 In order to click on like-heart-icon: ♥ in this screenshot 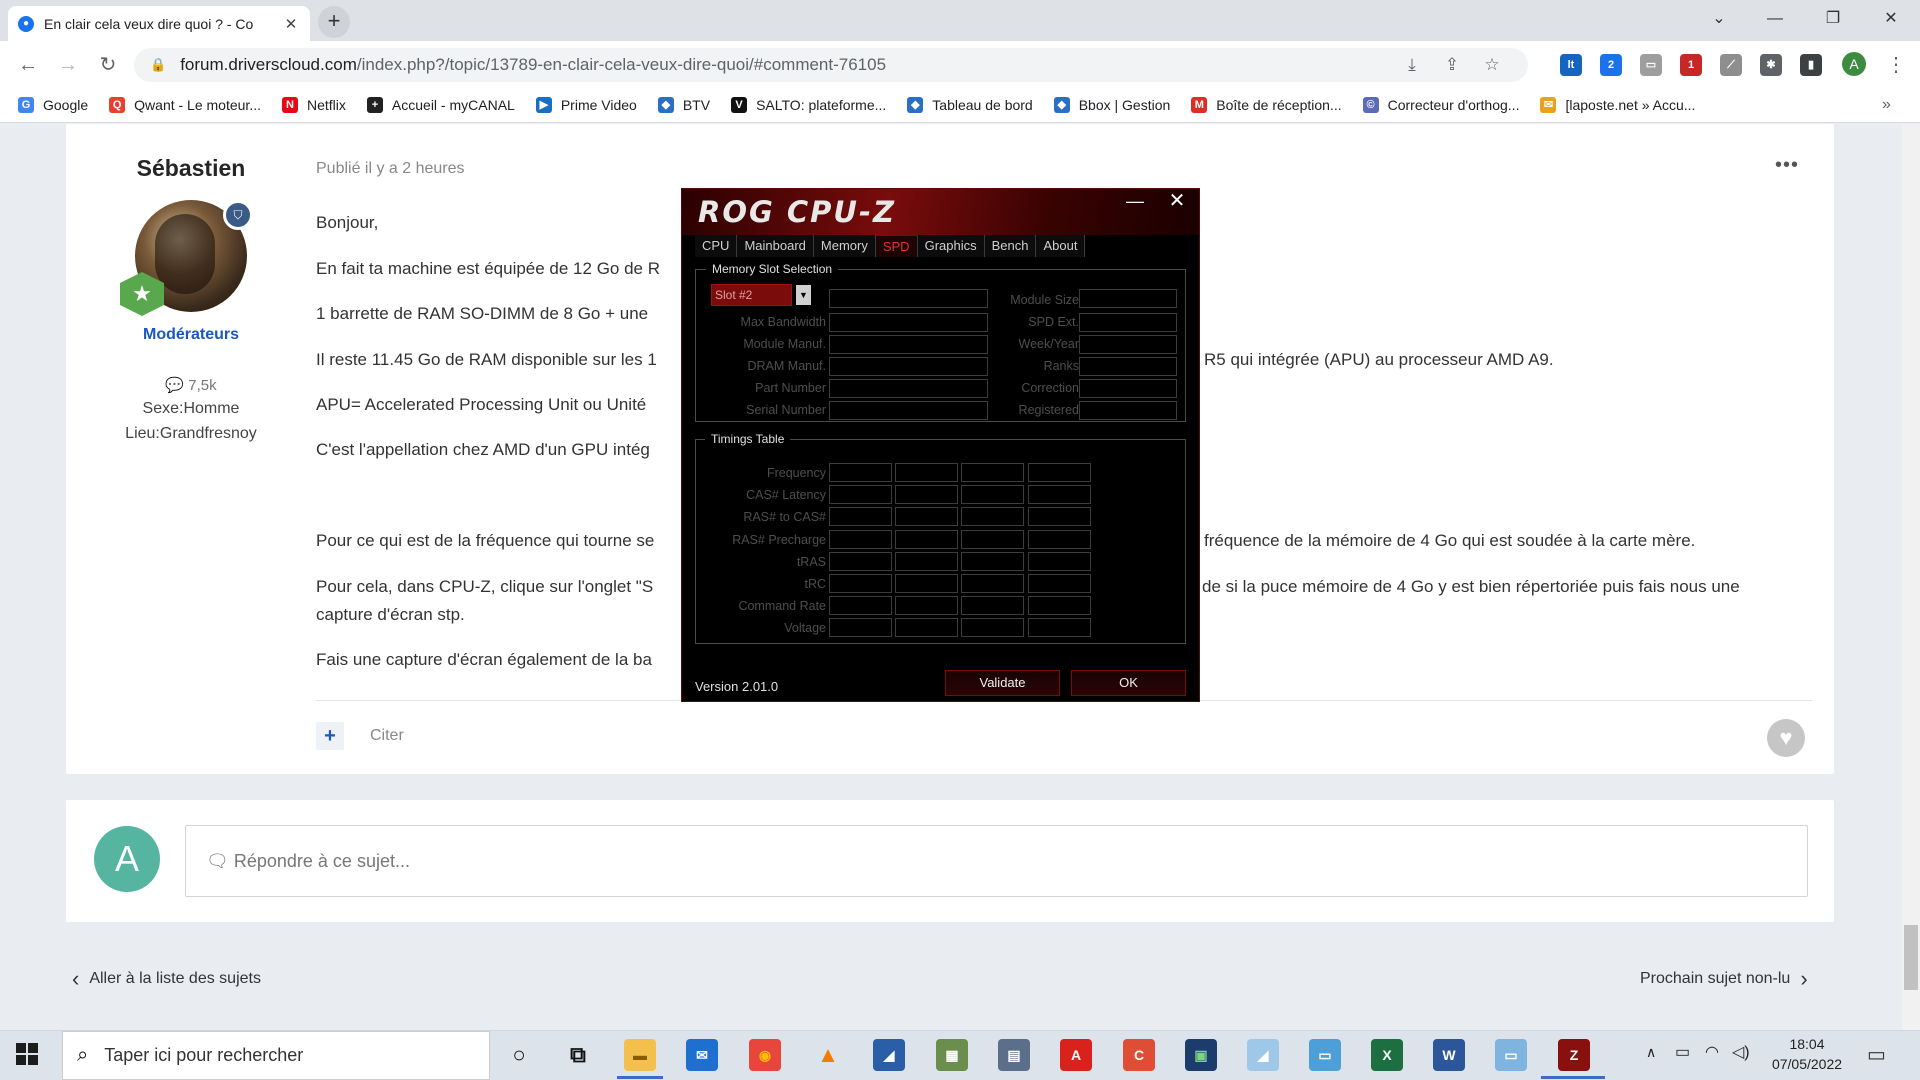, I will do `click(1786, 738)`.